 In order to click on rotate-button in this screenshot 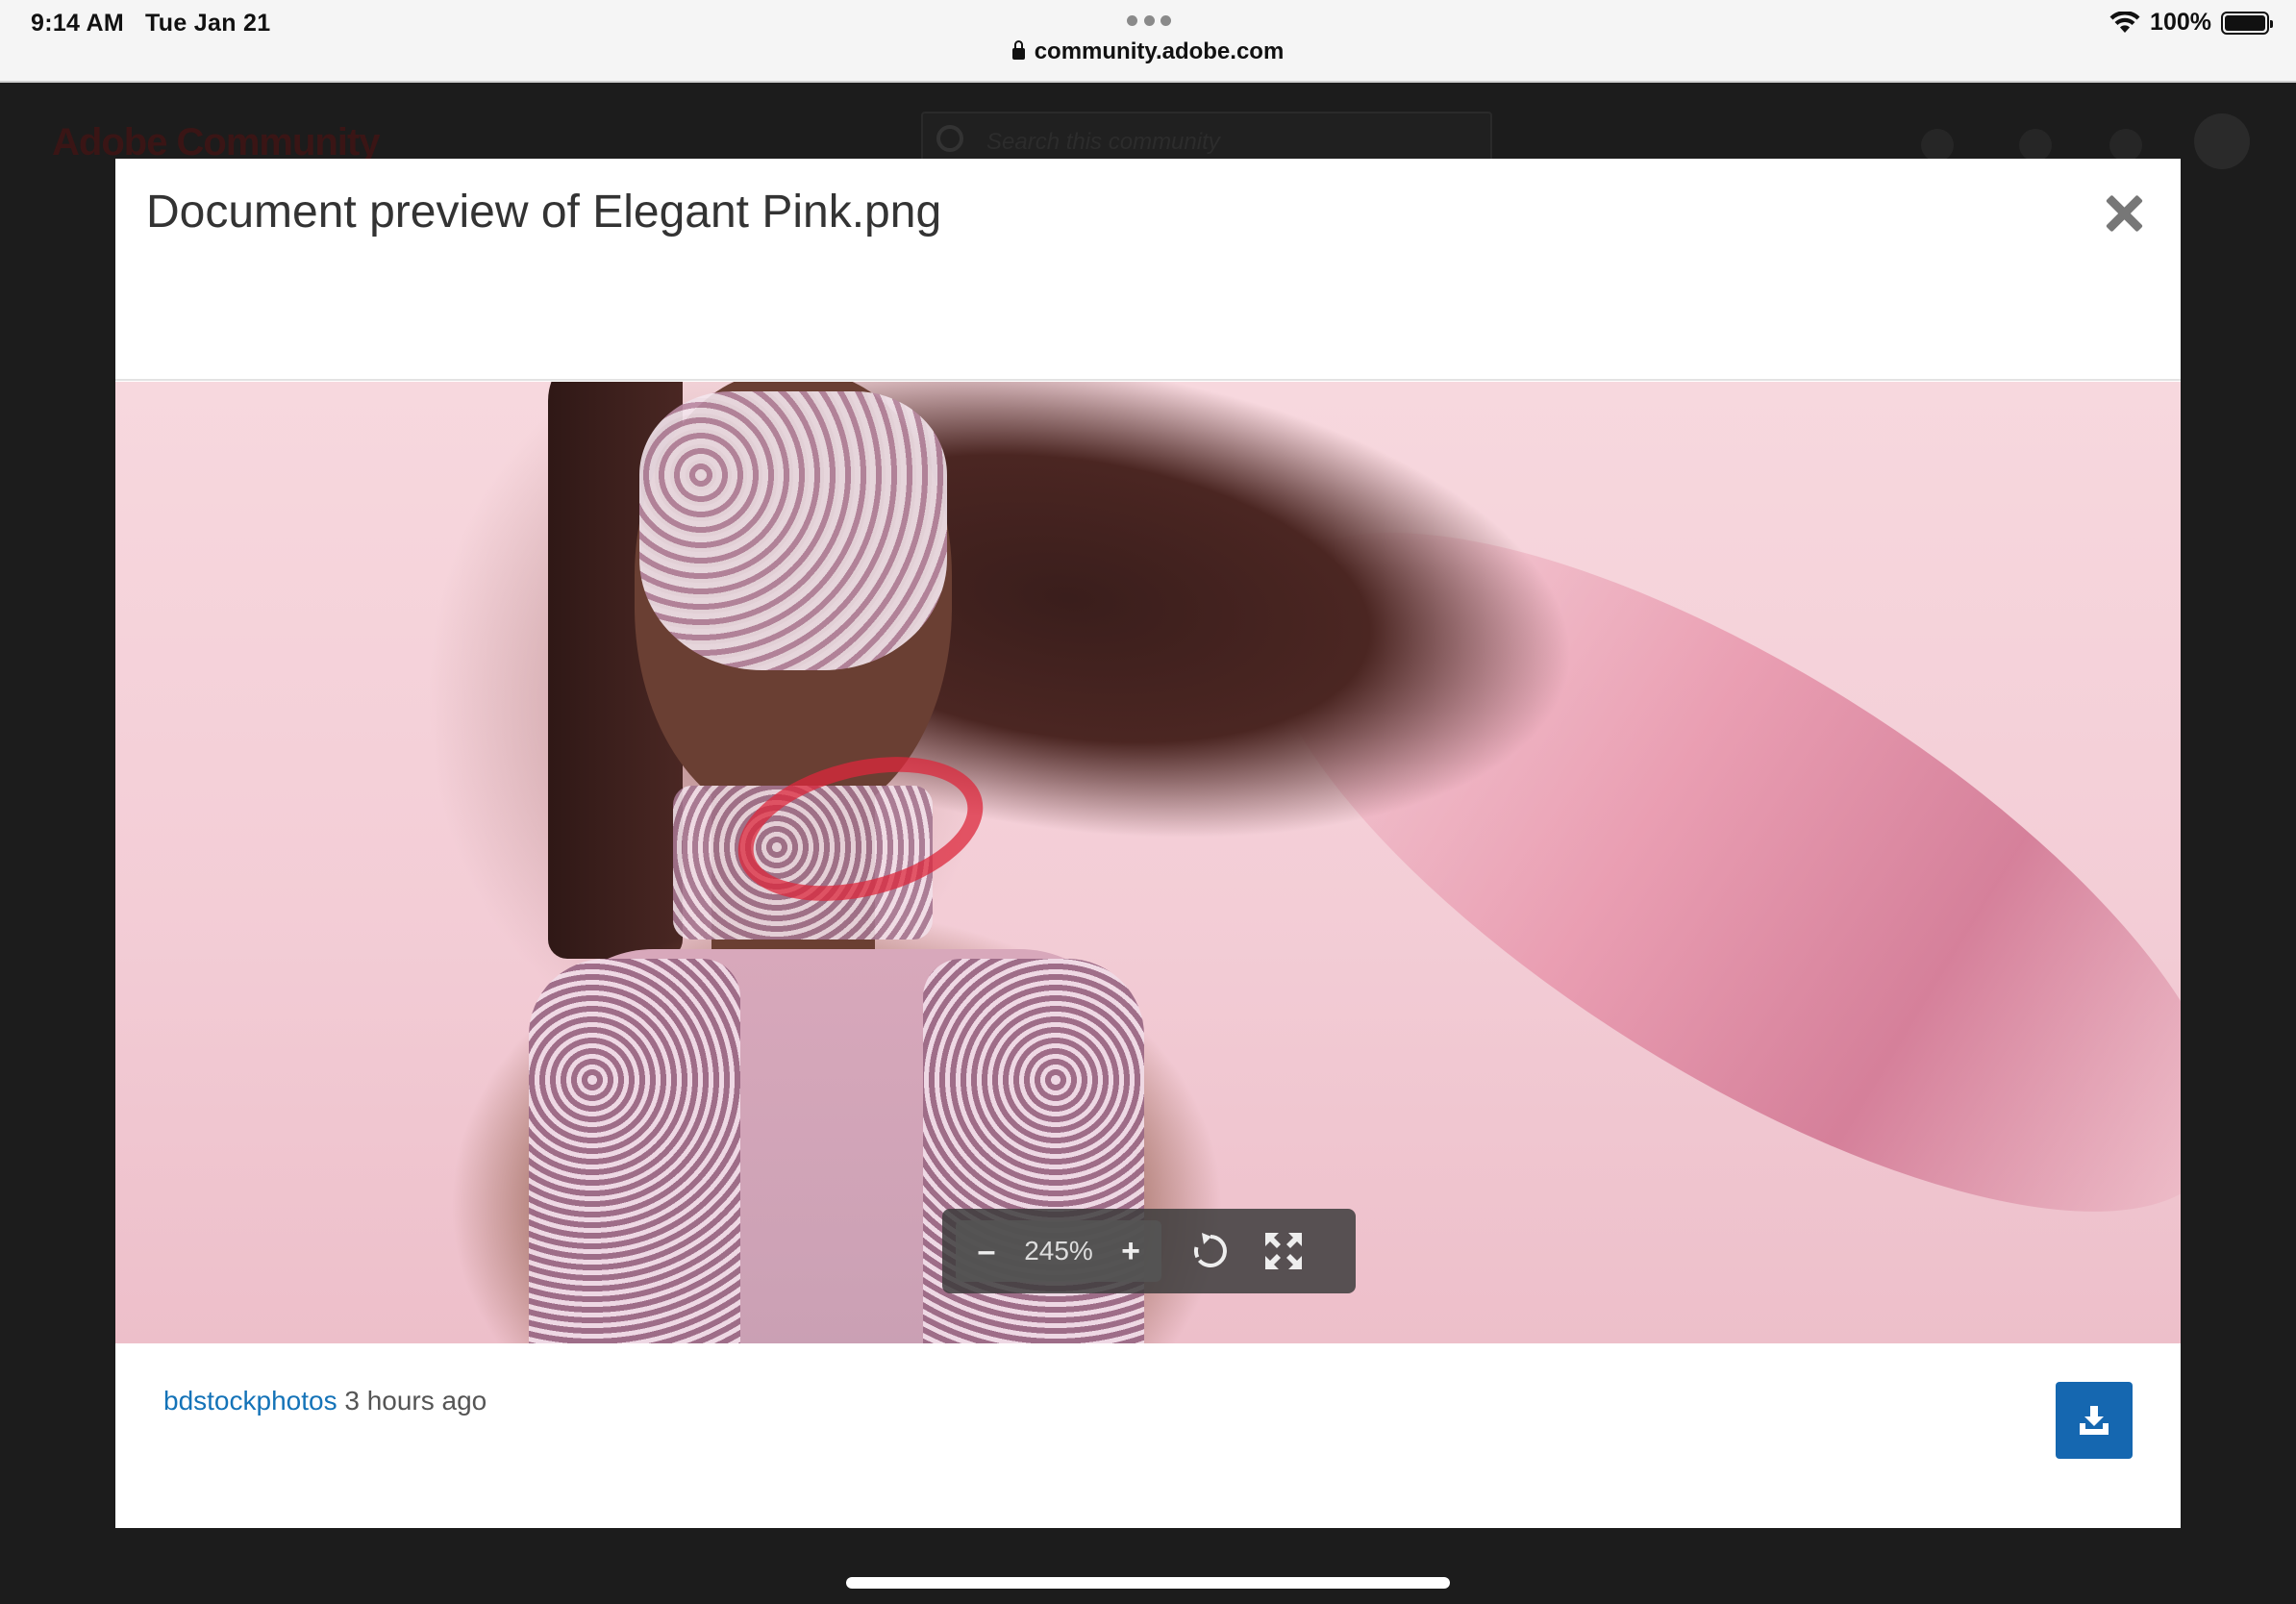, I will do `click(1210, 1251)`.